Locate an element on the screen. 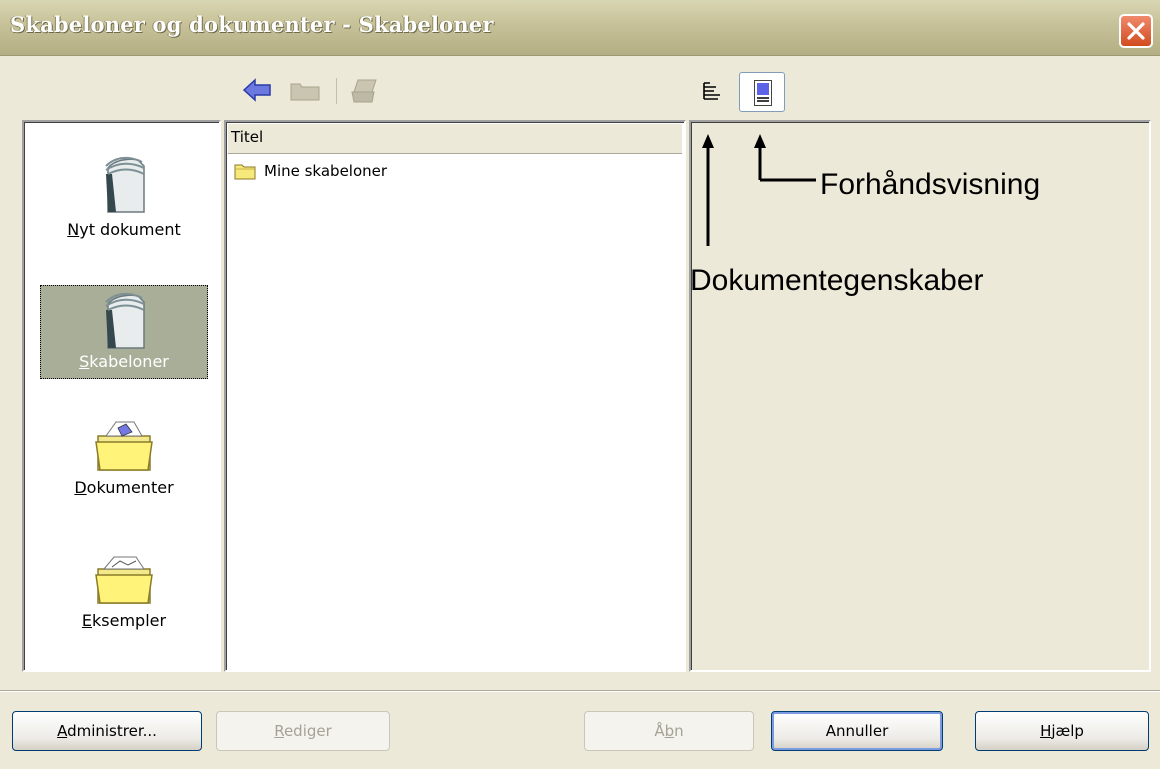 The width and height of the screenshot is (1160, 769). category-label: Skabeloner is located at coordinates (124, 361).